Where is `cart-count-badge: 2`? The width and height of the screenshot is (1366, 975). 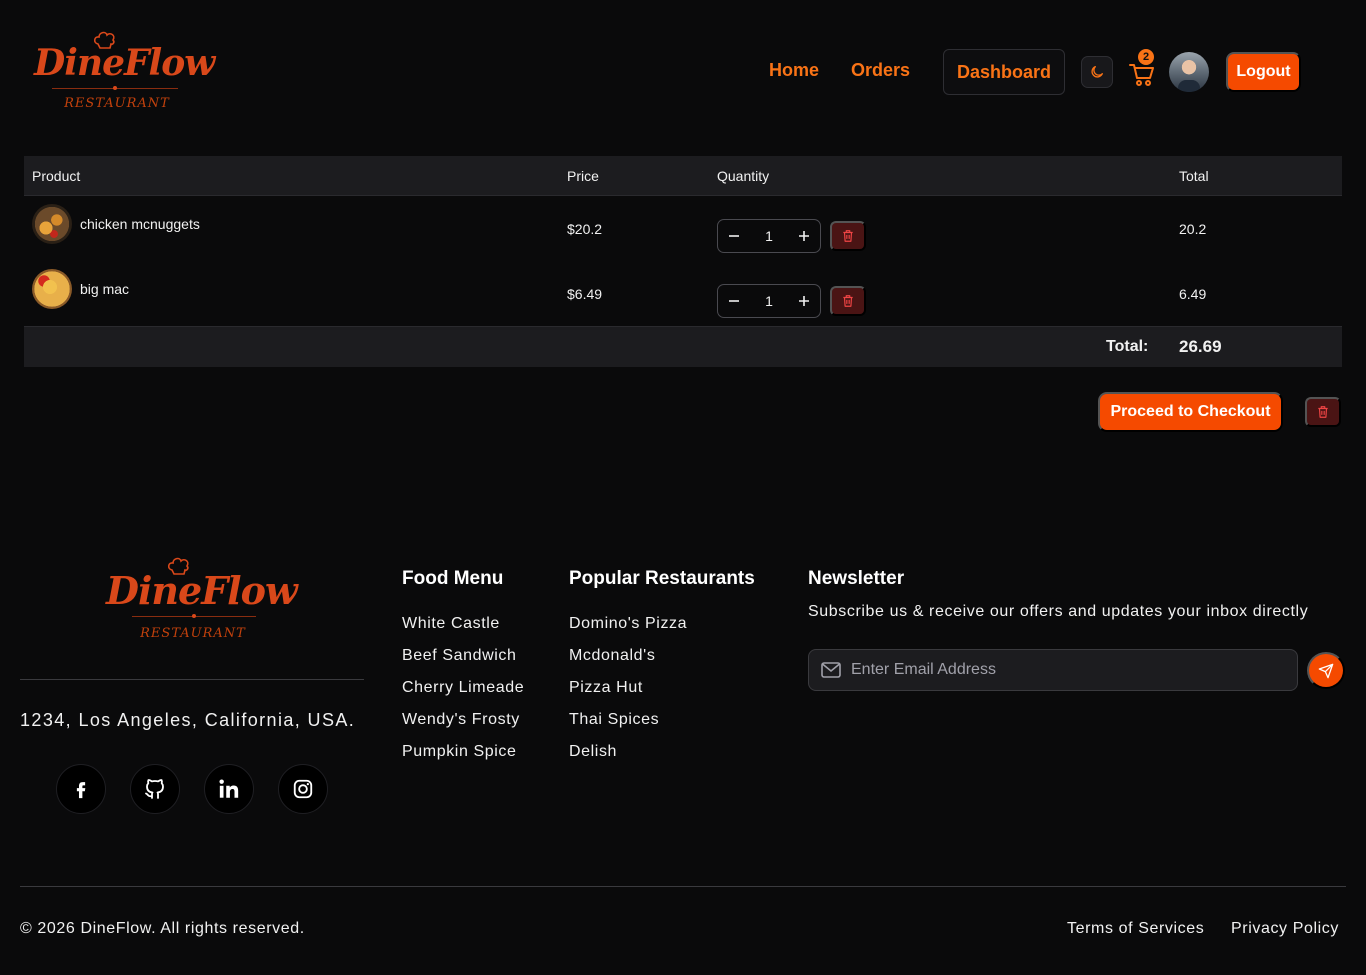 cart-count-badge: 2 is located at coordinates (1146, 57).